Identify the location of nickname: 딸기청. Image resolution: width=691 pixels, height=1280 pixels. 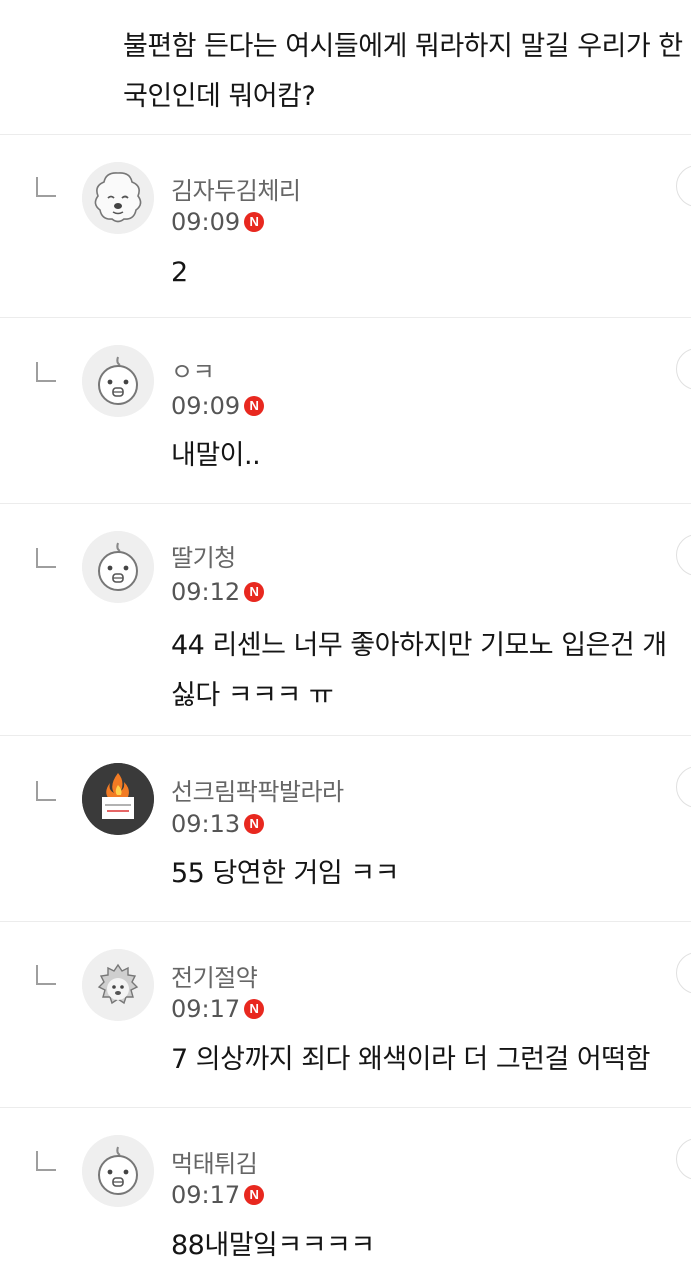
(203, 555).